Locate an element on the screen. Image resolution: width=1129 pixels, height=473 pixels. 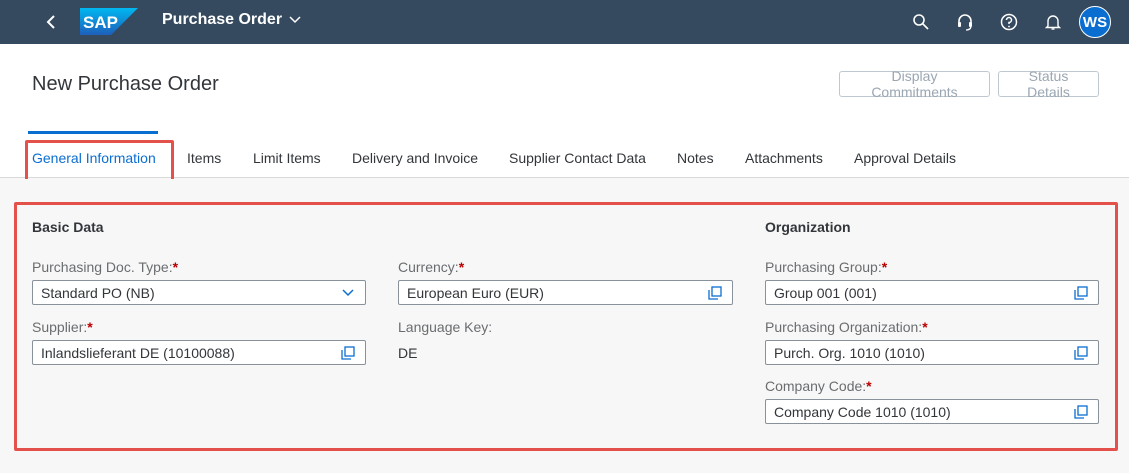
tab-attachments: Attachments is located at coordinates (784, 158).